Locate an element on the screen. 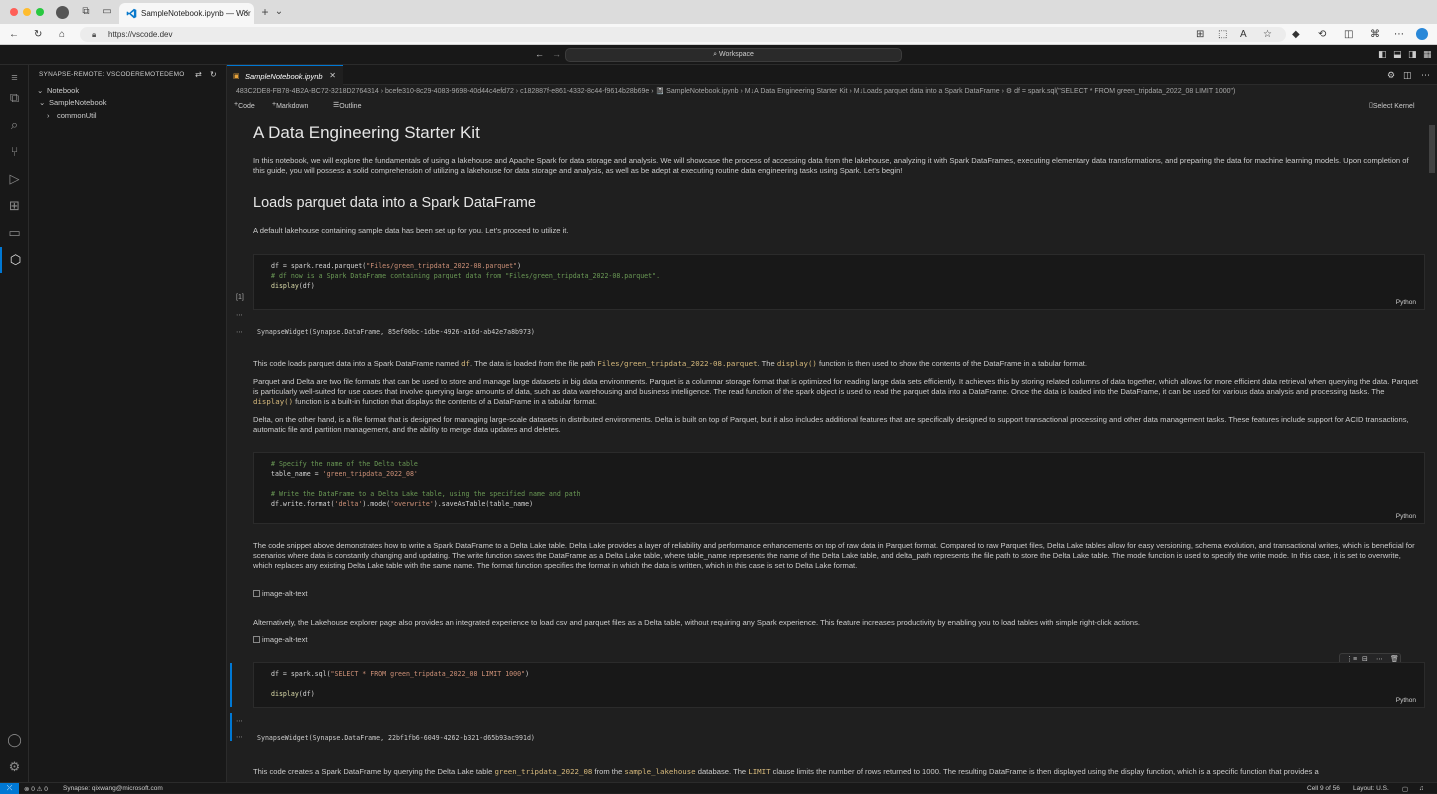 This screenshot has width=1437, height=794. copilot-icon is located at coordinates (1422, 34).